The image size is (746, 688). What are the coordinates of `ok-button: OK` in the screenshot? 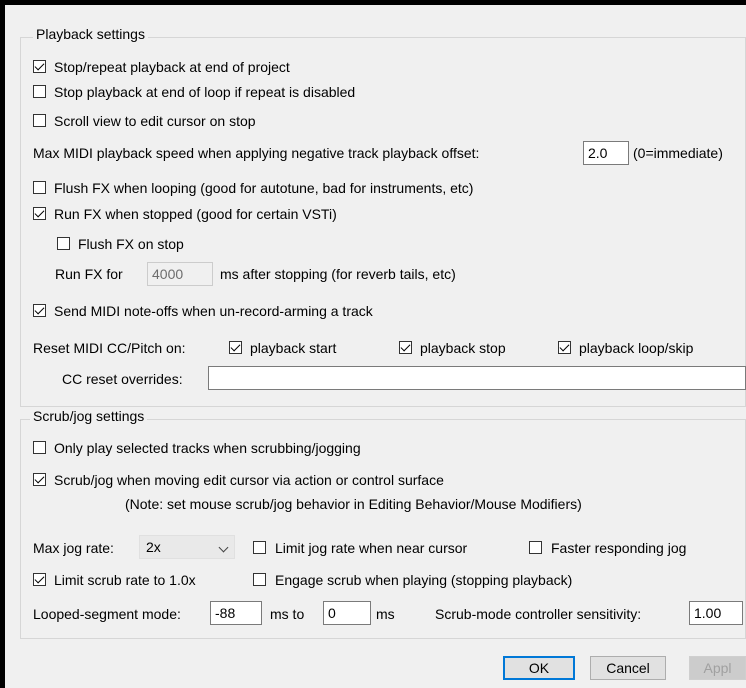 It's located at (539, 668).